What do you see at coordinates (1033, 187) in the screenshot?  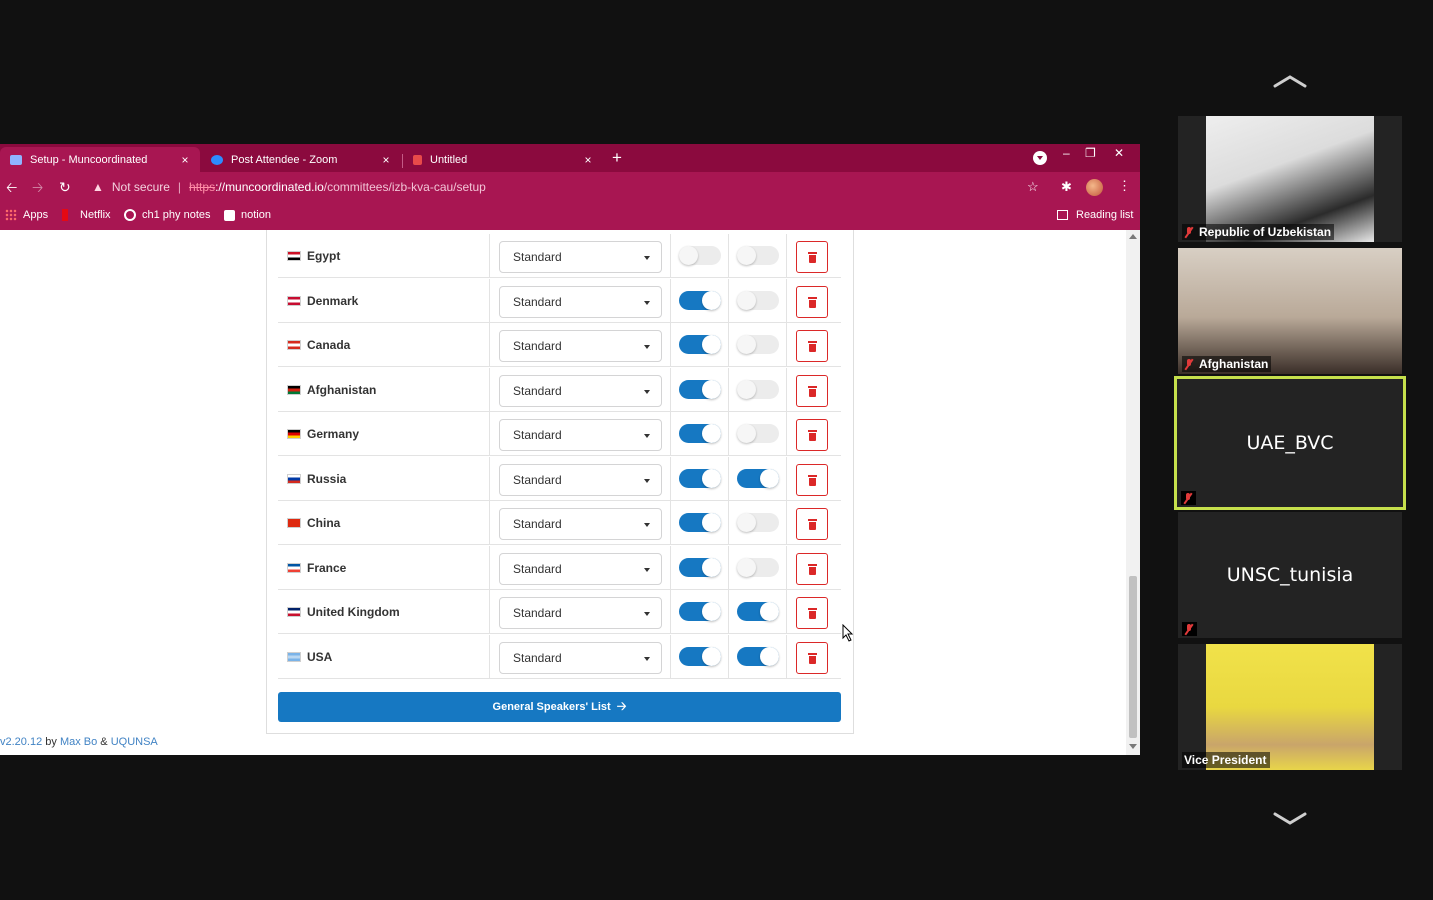 I see `star-icon: ☆` at bounding box center [1033, 187].